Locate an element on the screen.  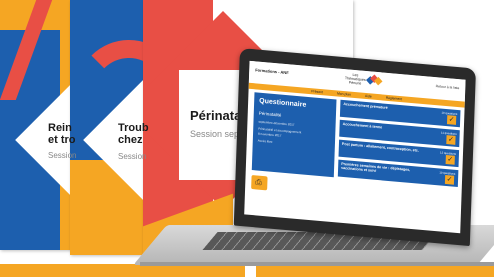
module-label: Accouchement à terme is located at coordinates (362, 125).